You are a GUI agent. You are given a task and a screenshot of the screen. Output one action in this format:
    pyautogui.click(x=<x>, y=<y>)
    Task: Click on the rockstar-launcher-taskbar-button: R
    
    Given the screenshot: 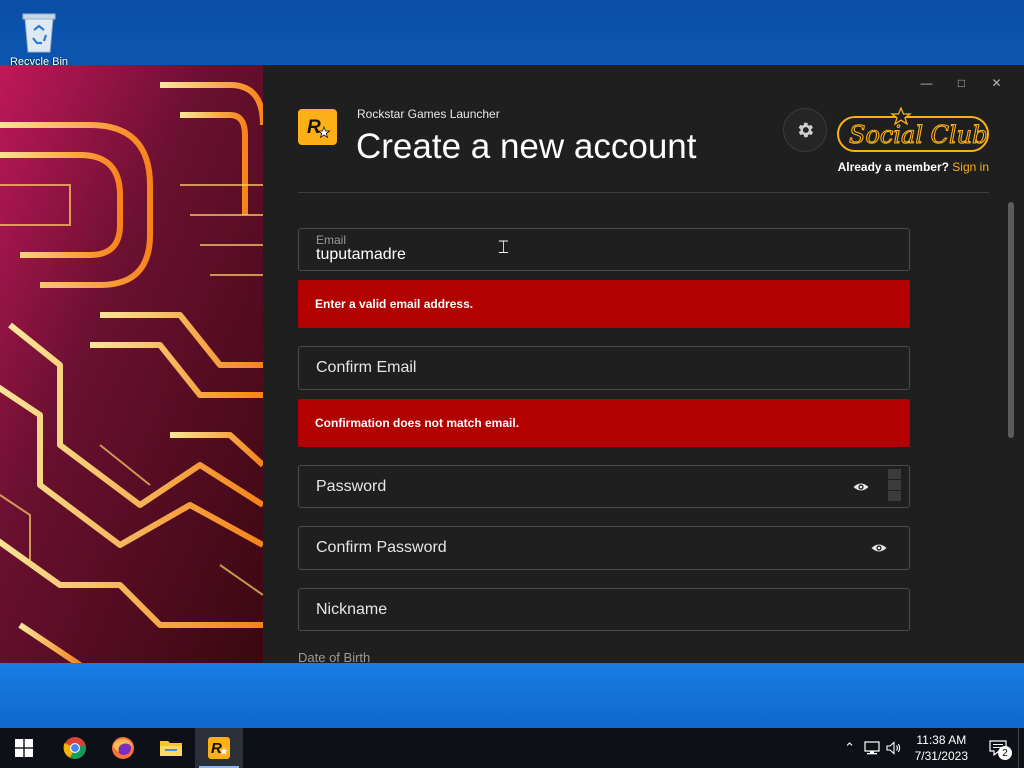 What is the action you would take?
    pyautogui.click(x=219, y=748)
    